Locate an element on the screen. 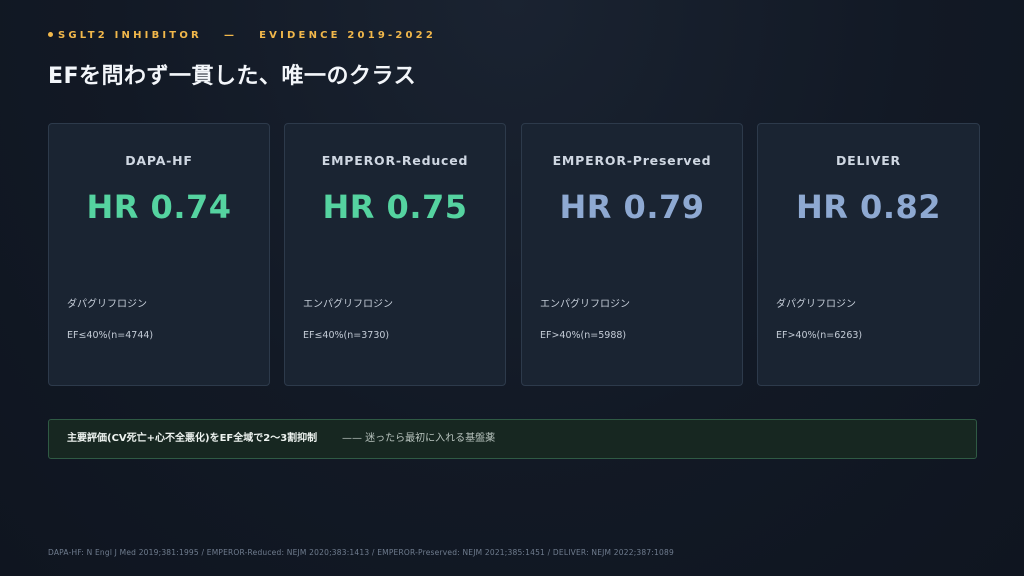 Image resolution: width=1024 pixels, height=576 pixels. ef-population: EF>40%(n=6263) is located at coordinates (819, 335).